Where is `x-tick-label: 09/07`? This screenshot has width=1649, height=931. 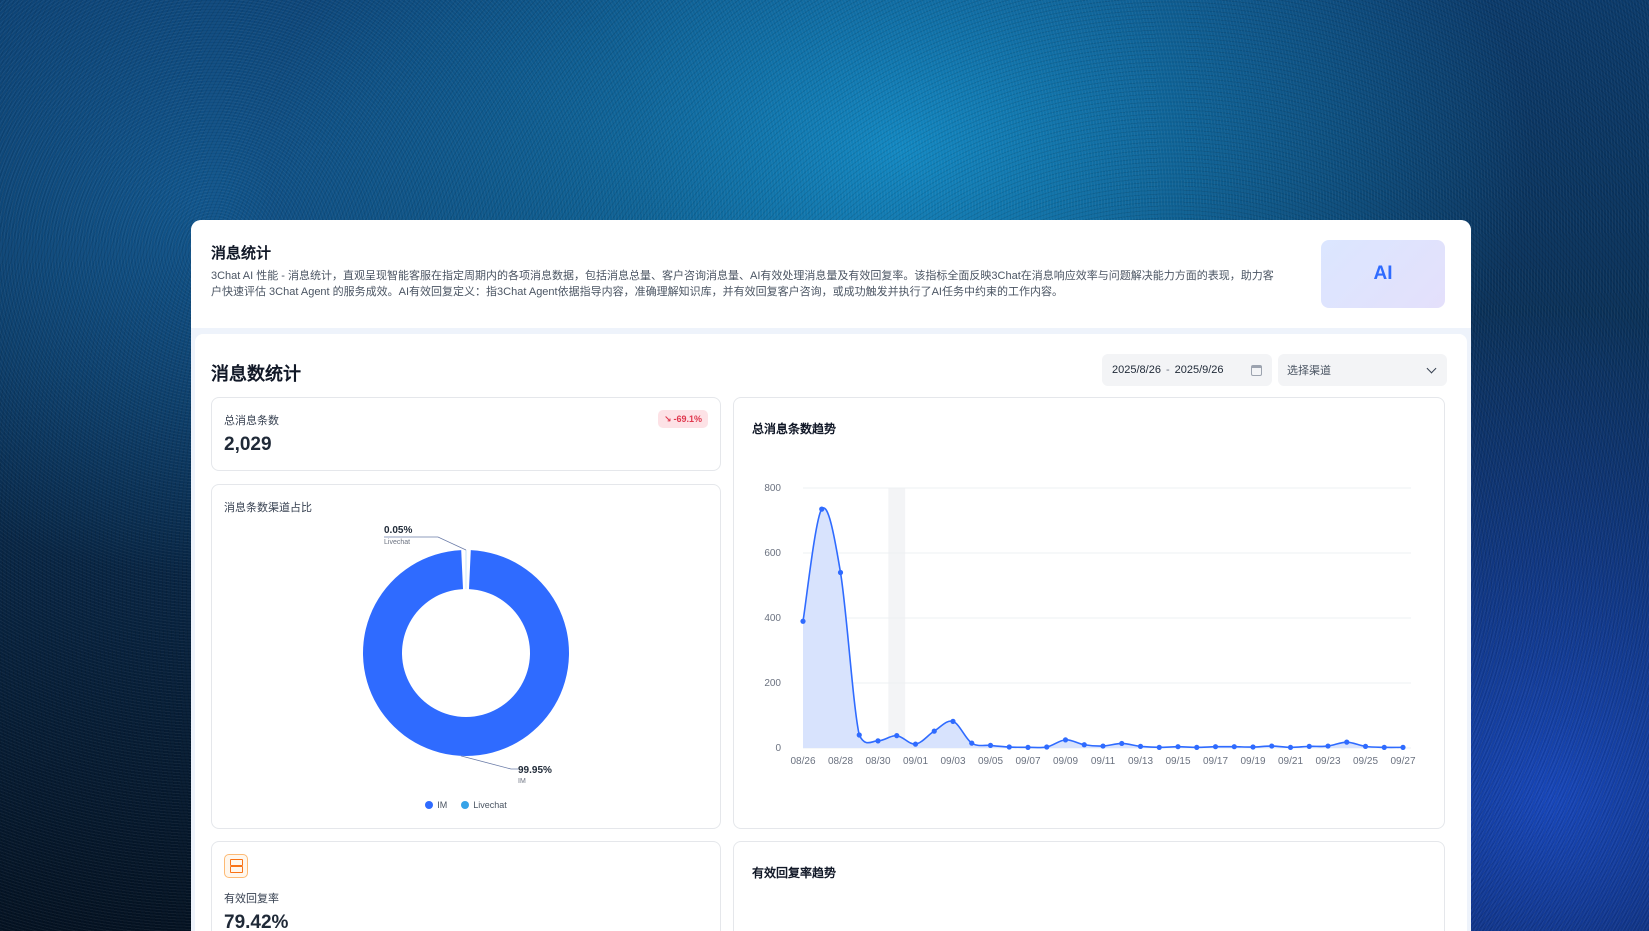 x-tick-label: 09/07 is located at coordinates (1027, 761).